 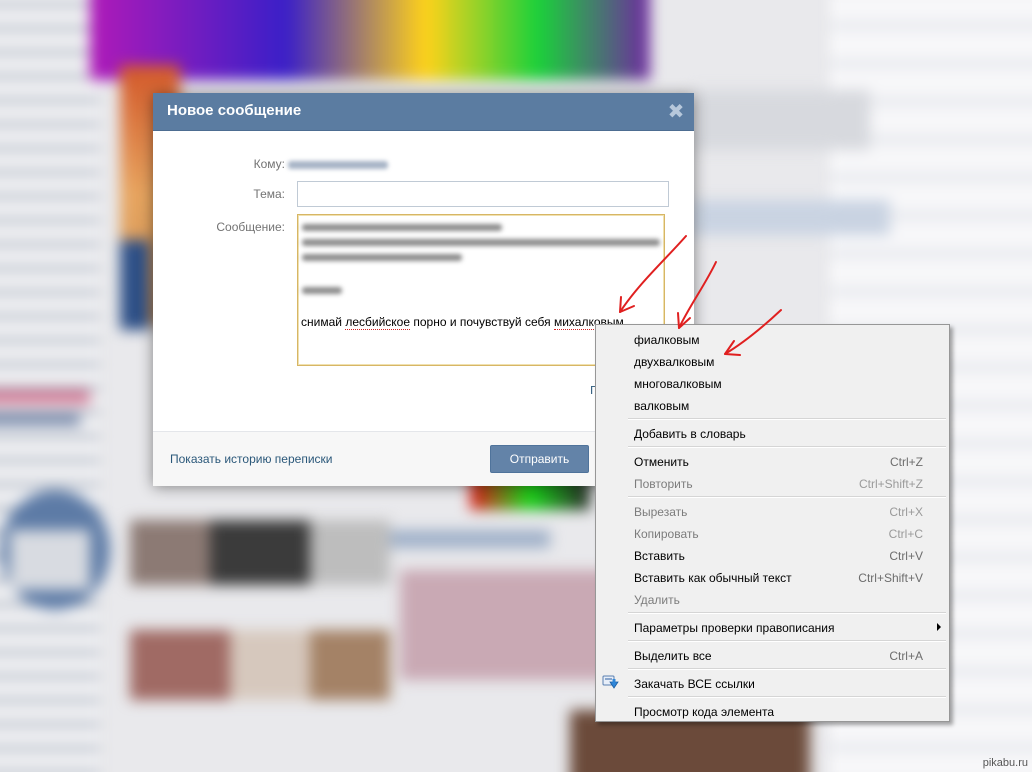 I want to click on paste-item: Вставить Ctrl+V, so click(x=772, y=555).